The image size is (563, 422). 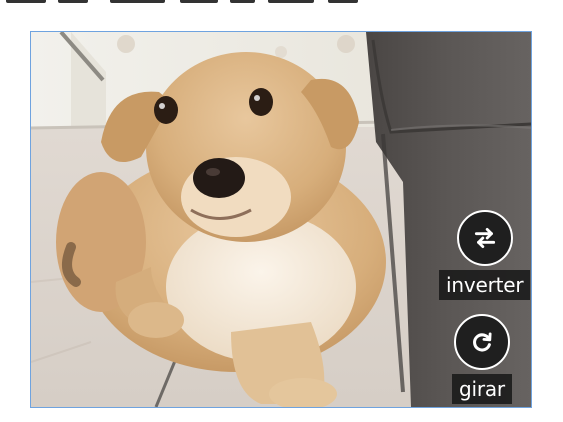 I want to click on rotate-label: girar, so click(x=482, y=389).